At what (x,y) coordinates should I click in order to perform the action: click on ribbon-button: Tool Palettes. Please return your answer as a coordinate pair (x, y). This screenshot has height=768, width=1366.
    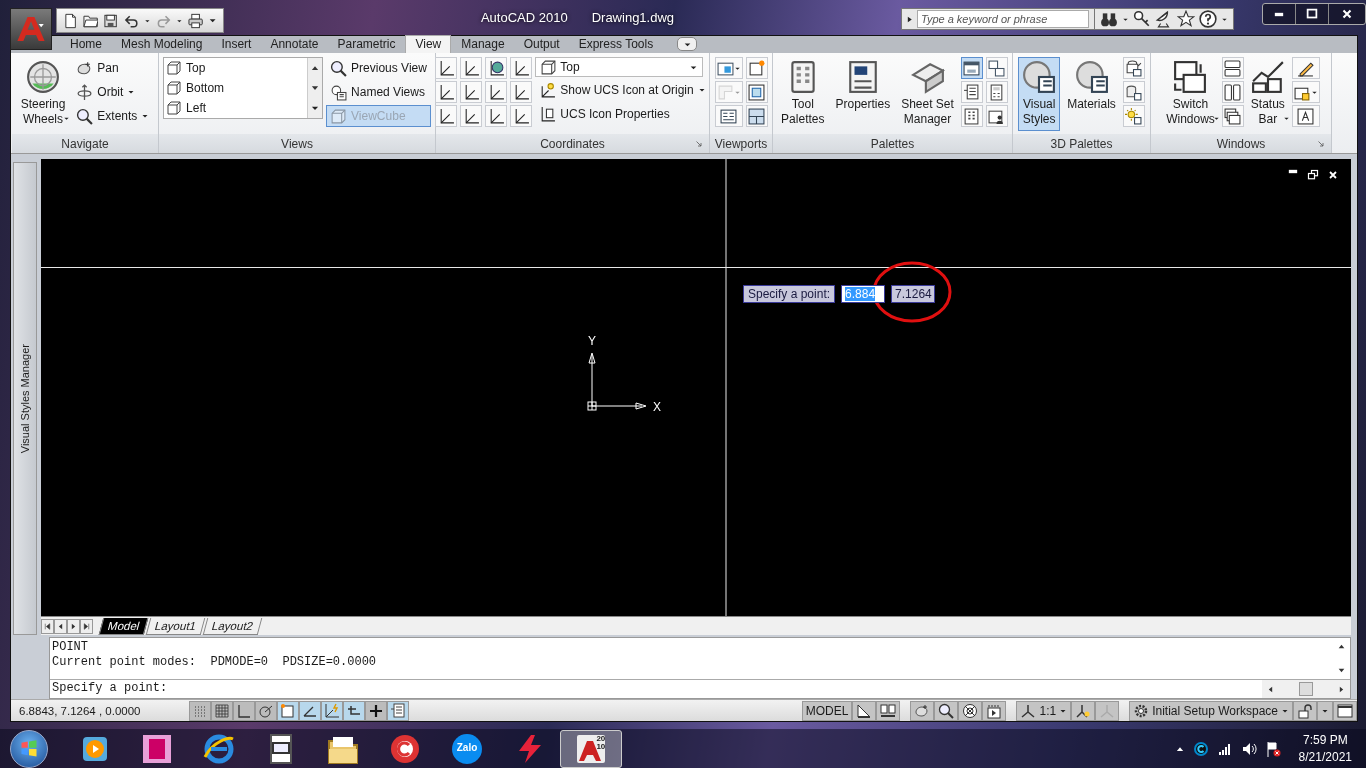
    Looking at the image, I should click on (803, 94).